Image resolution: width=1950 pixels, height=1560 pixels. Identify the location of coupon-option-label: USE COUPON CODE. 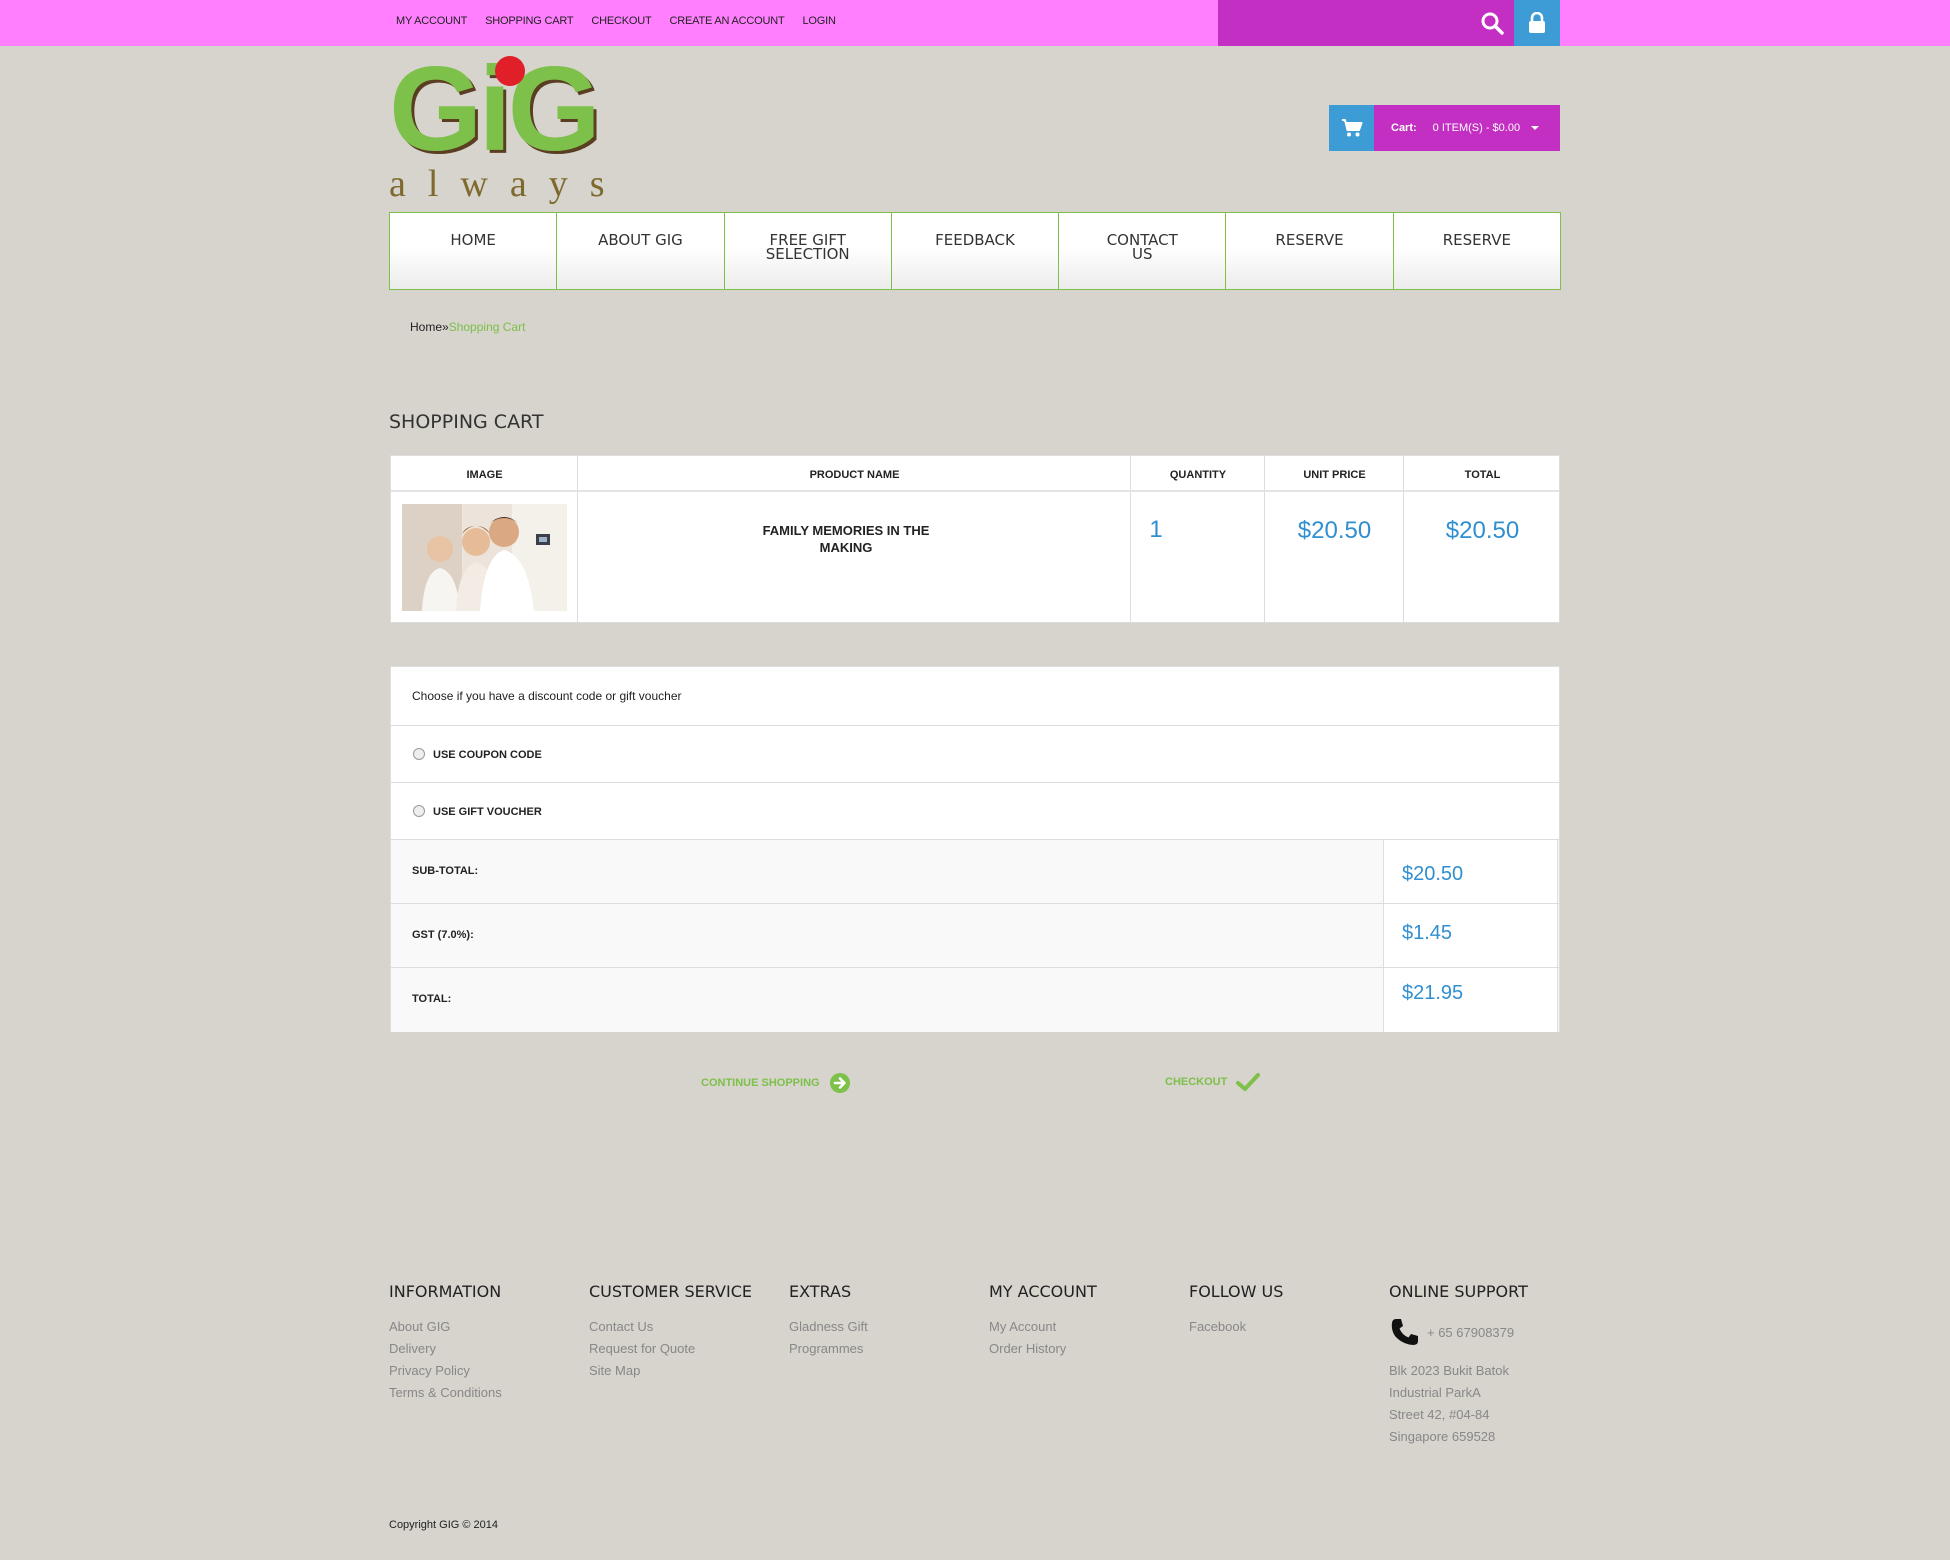
(487, 755).